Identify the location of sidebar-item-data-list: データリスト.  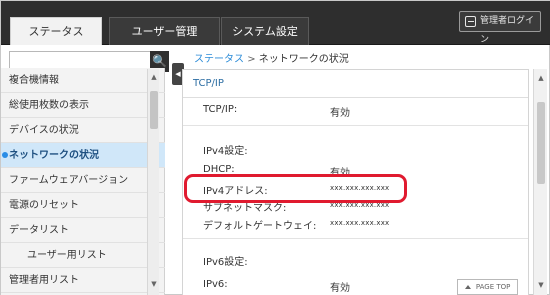
(83, 230).